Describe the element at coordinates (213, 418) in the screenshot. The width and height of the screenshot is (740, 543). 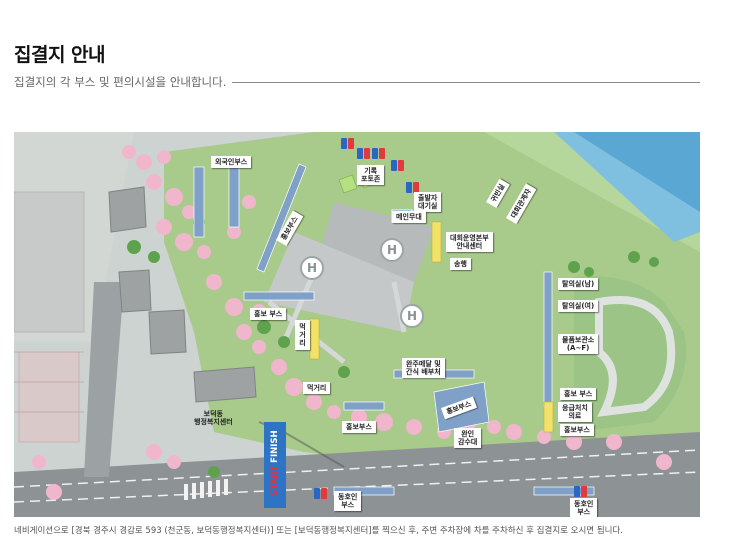
I see `label-bodeok-center: 보덕동 행정복지센터` at that location.